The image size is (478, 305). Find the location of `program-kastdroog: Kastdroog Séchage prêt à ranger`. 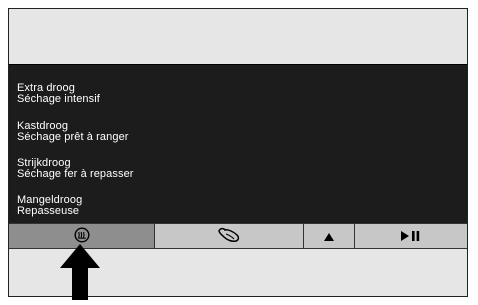

program-kastdroog: Kastdroog Séchage prêt à ranger is located at coordinates (73, 132).